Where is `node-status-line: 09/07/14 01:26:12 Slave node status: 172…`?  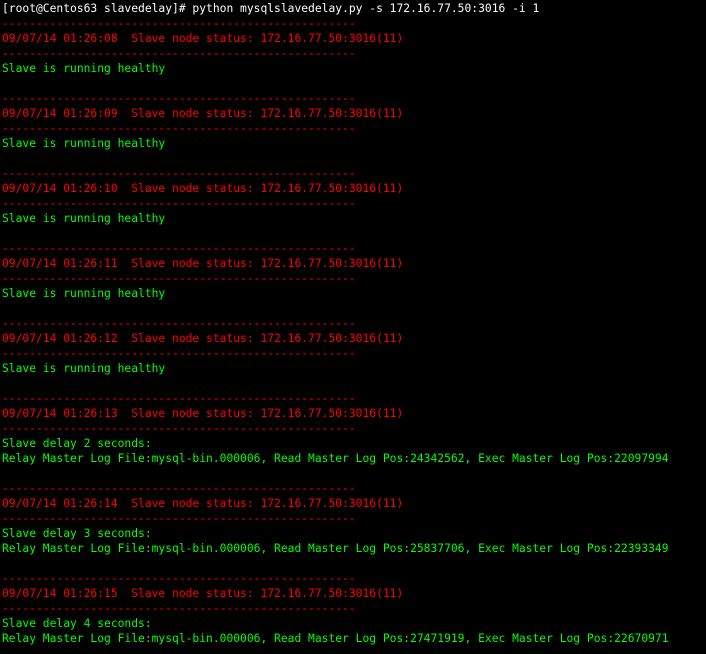
node-status-line: 09/07/14 01:26:12 Slave node status: 172… is located at coordinates (203, 338).